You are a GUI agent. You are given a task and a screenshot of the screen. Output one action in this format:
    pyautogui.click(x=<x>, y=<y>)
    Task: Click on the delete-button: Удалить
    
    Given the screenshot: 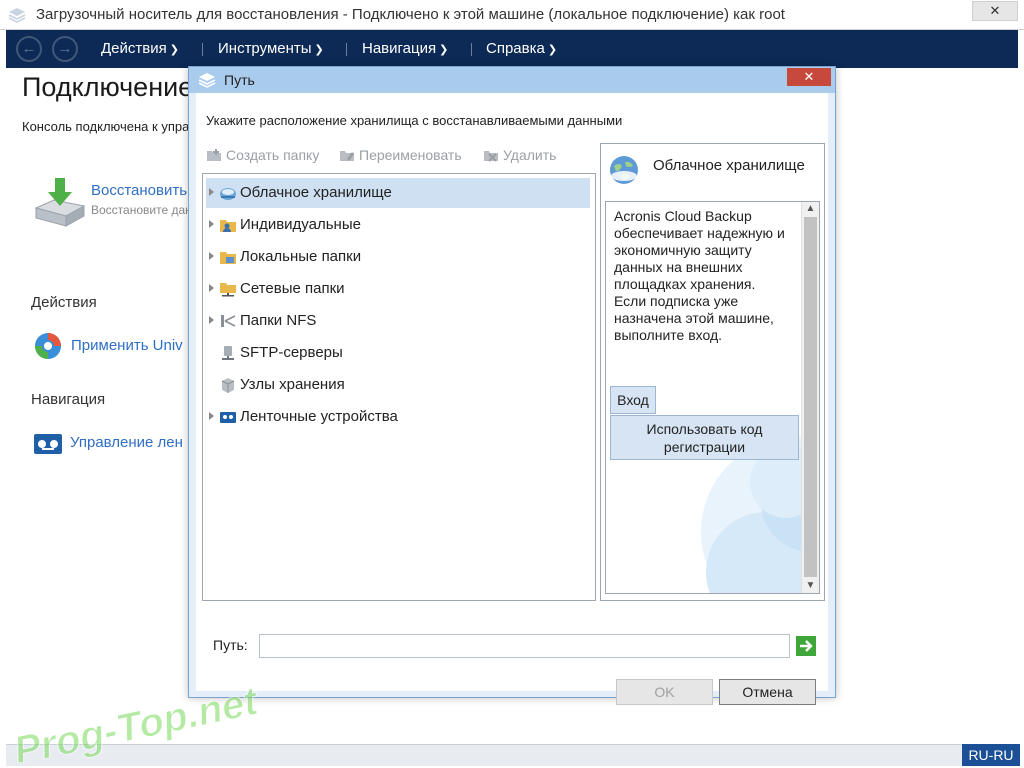 What is the action you would take?
    pyautogui.click(x=519, y=155)
    